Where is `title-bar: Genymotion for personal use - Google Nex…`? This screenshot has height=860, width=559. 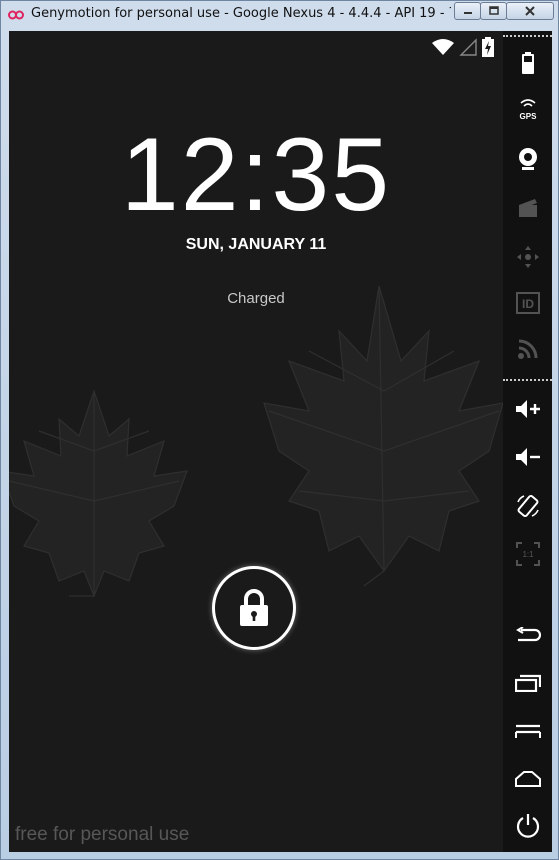 title-bar: Genymotion for personal use - Google Nex… is located at coordinates (279, 15).